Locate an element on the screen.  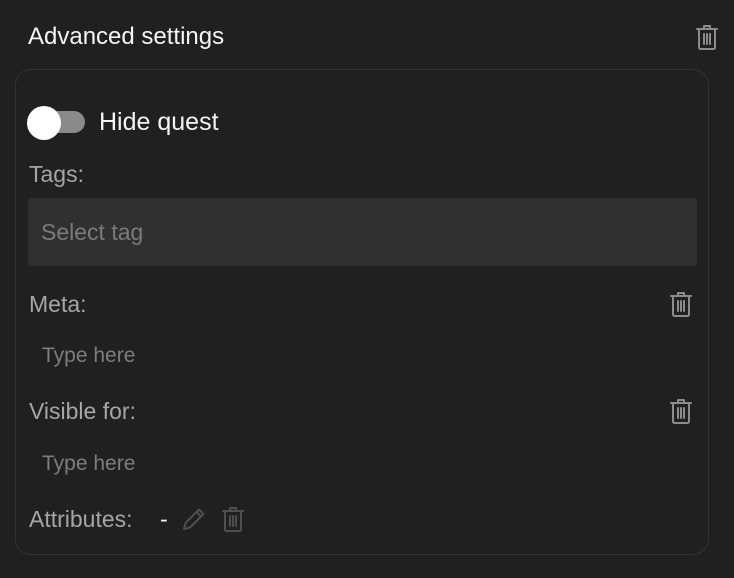
delete-visible-for-button is located at coordinates (681, 411).